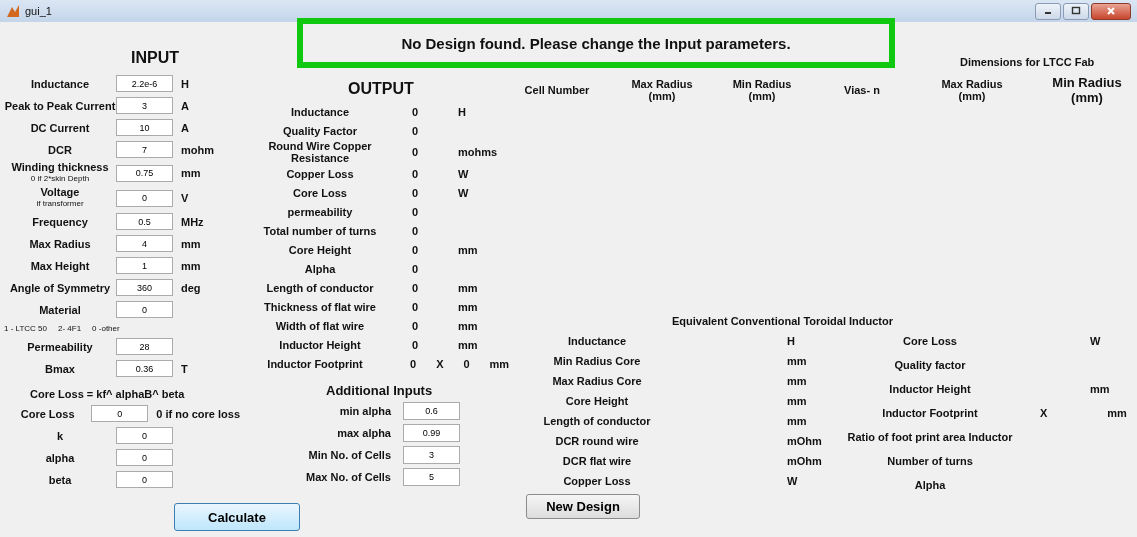 The image size is (1137, 537). Describe the element at coordinates (320, 130) in the screenshot. I see `output-label: Quality Factor` at that location.